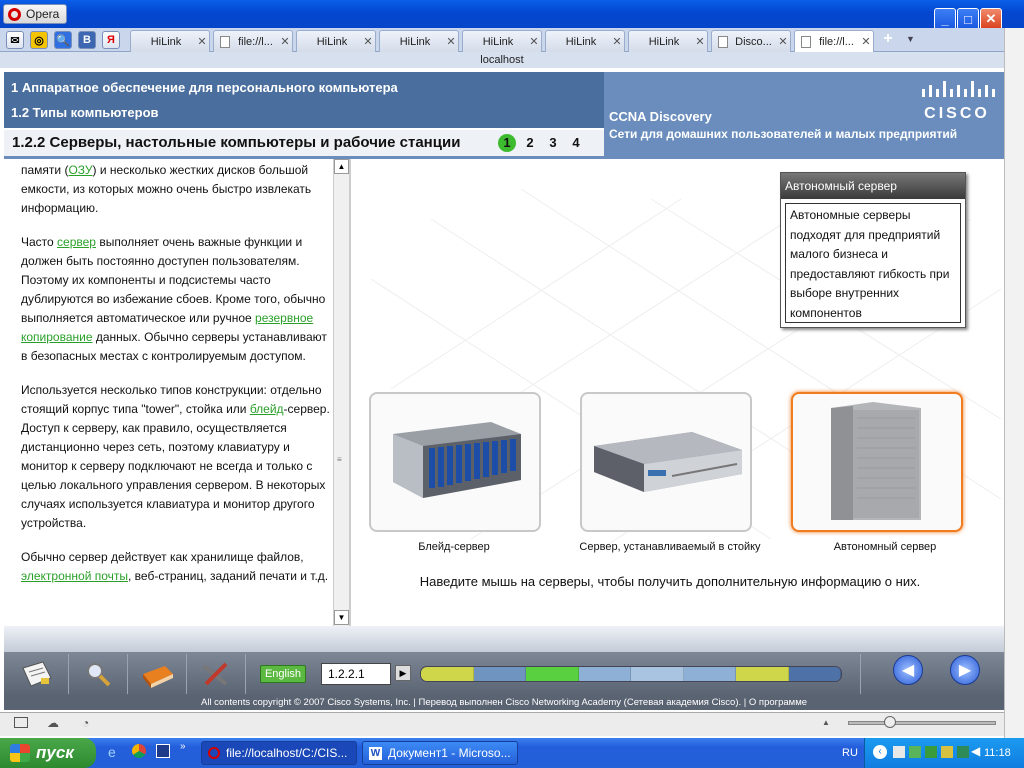 The height and width of the screenshot is (768, 1024). What do you see at coordinates (74, 576) in the screenshot?
I see `link-email: электронной почты` at bounding box center [74, 576].